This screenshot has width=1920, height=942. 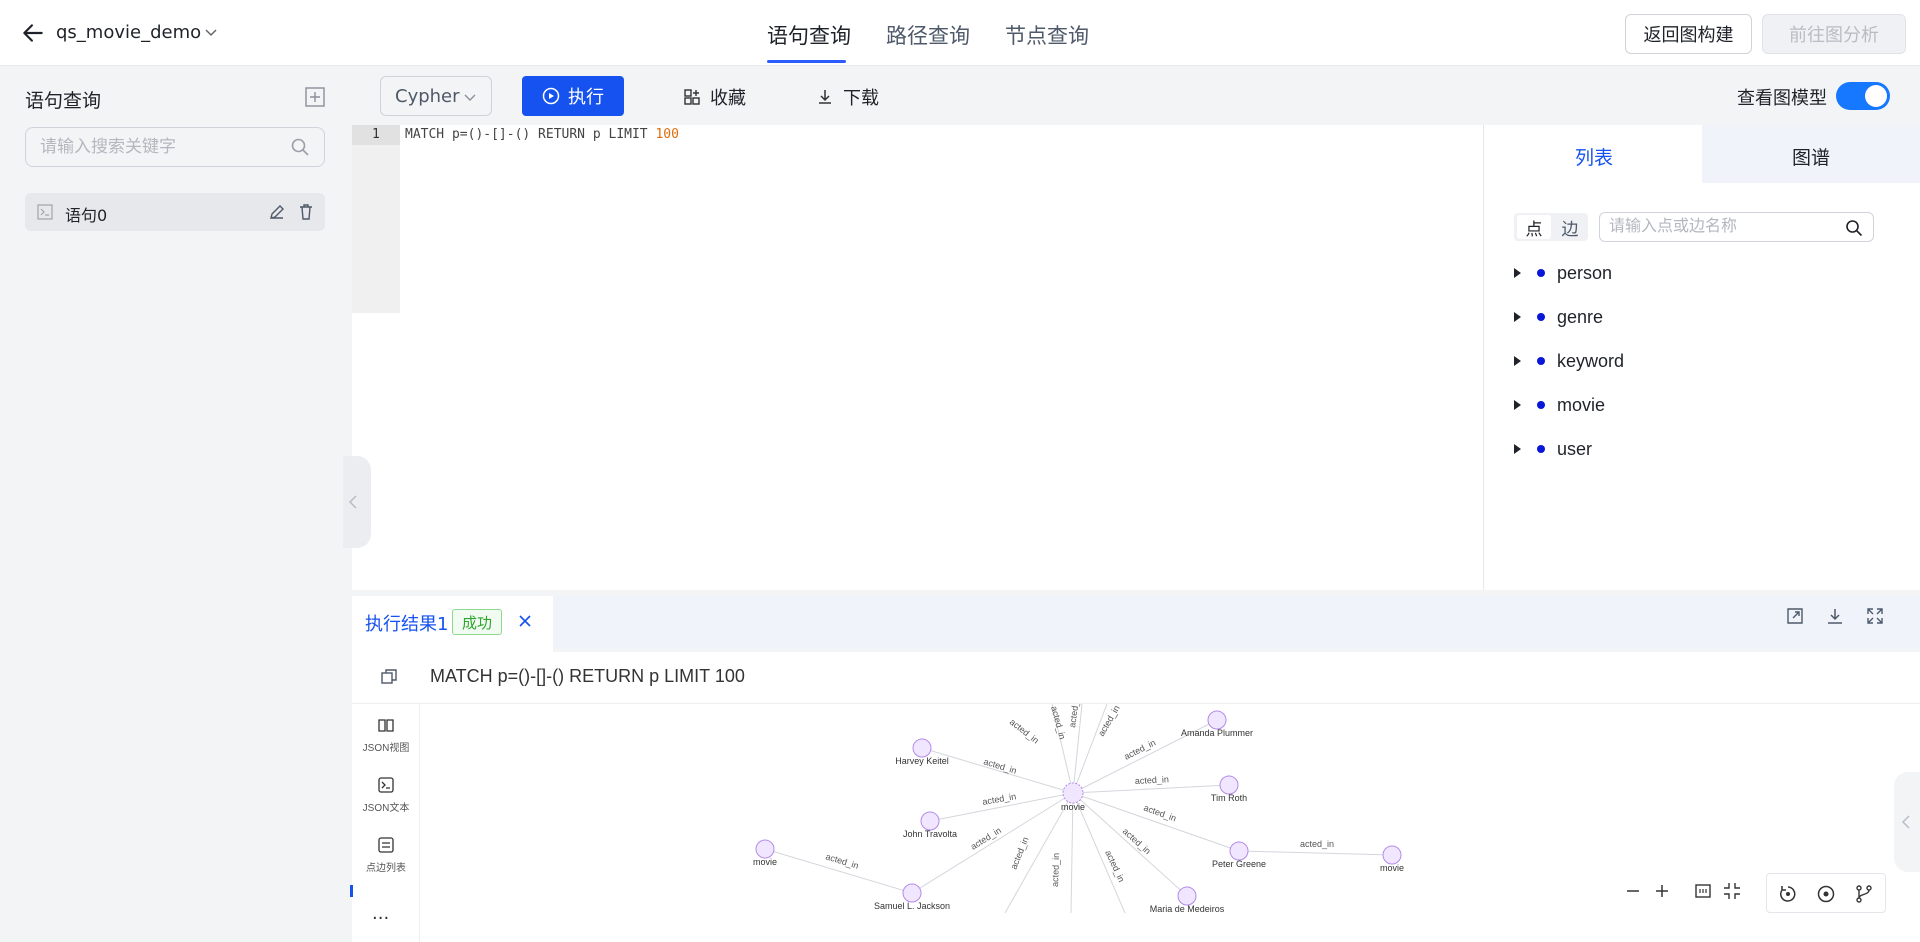 I want to click on fullscreen-icon, so click(x=1875, y=616).